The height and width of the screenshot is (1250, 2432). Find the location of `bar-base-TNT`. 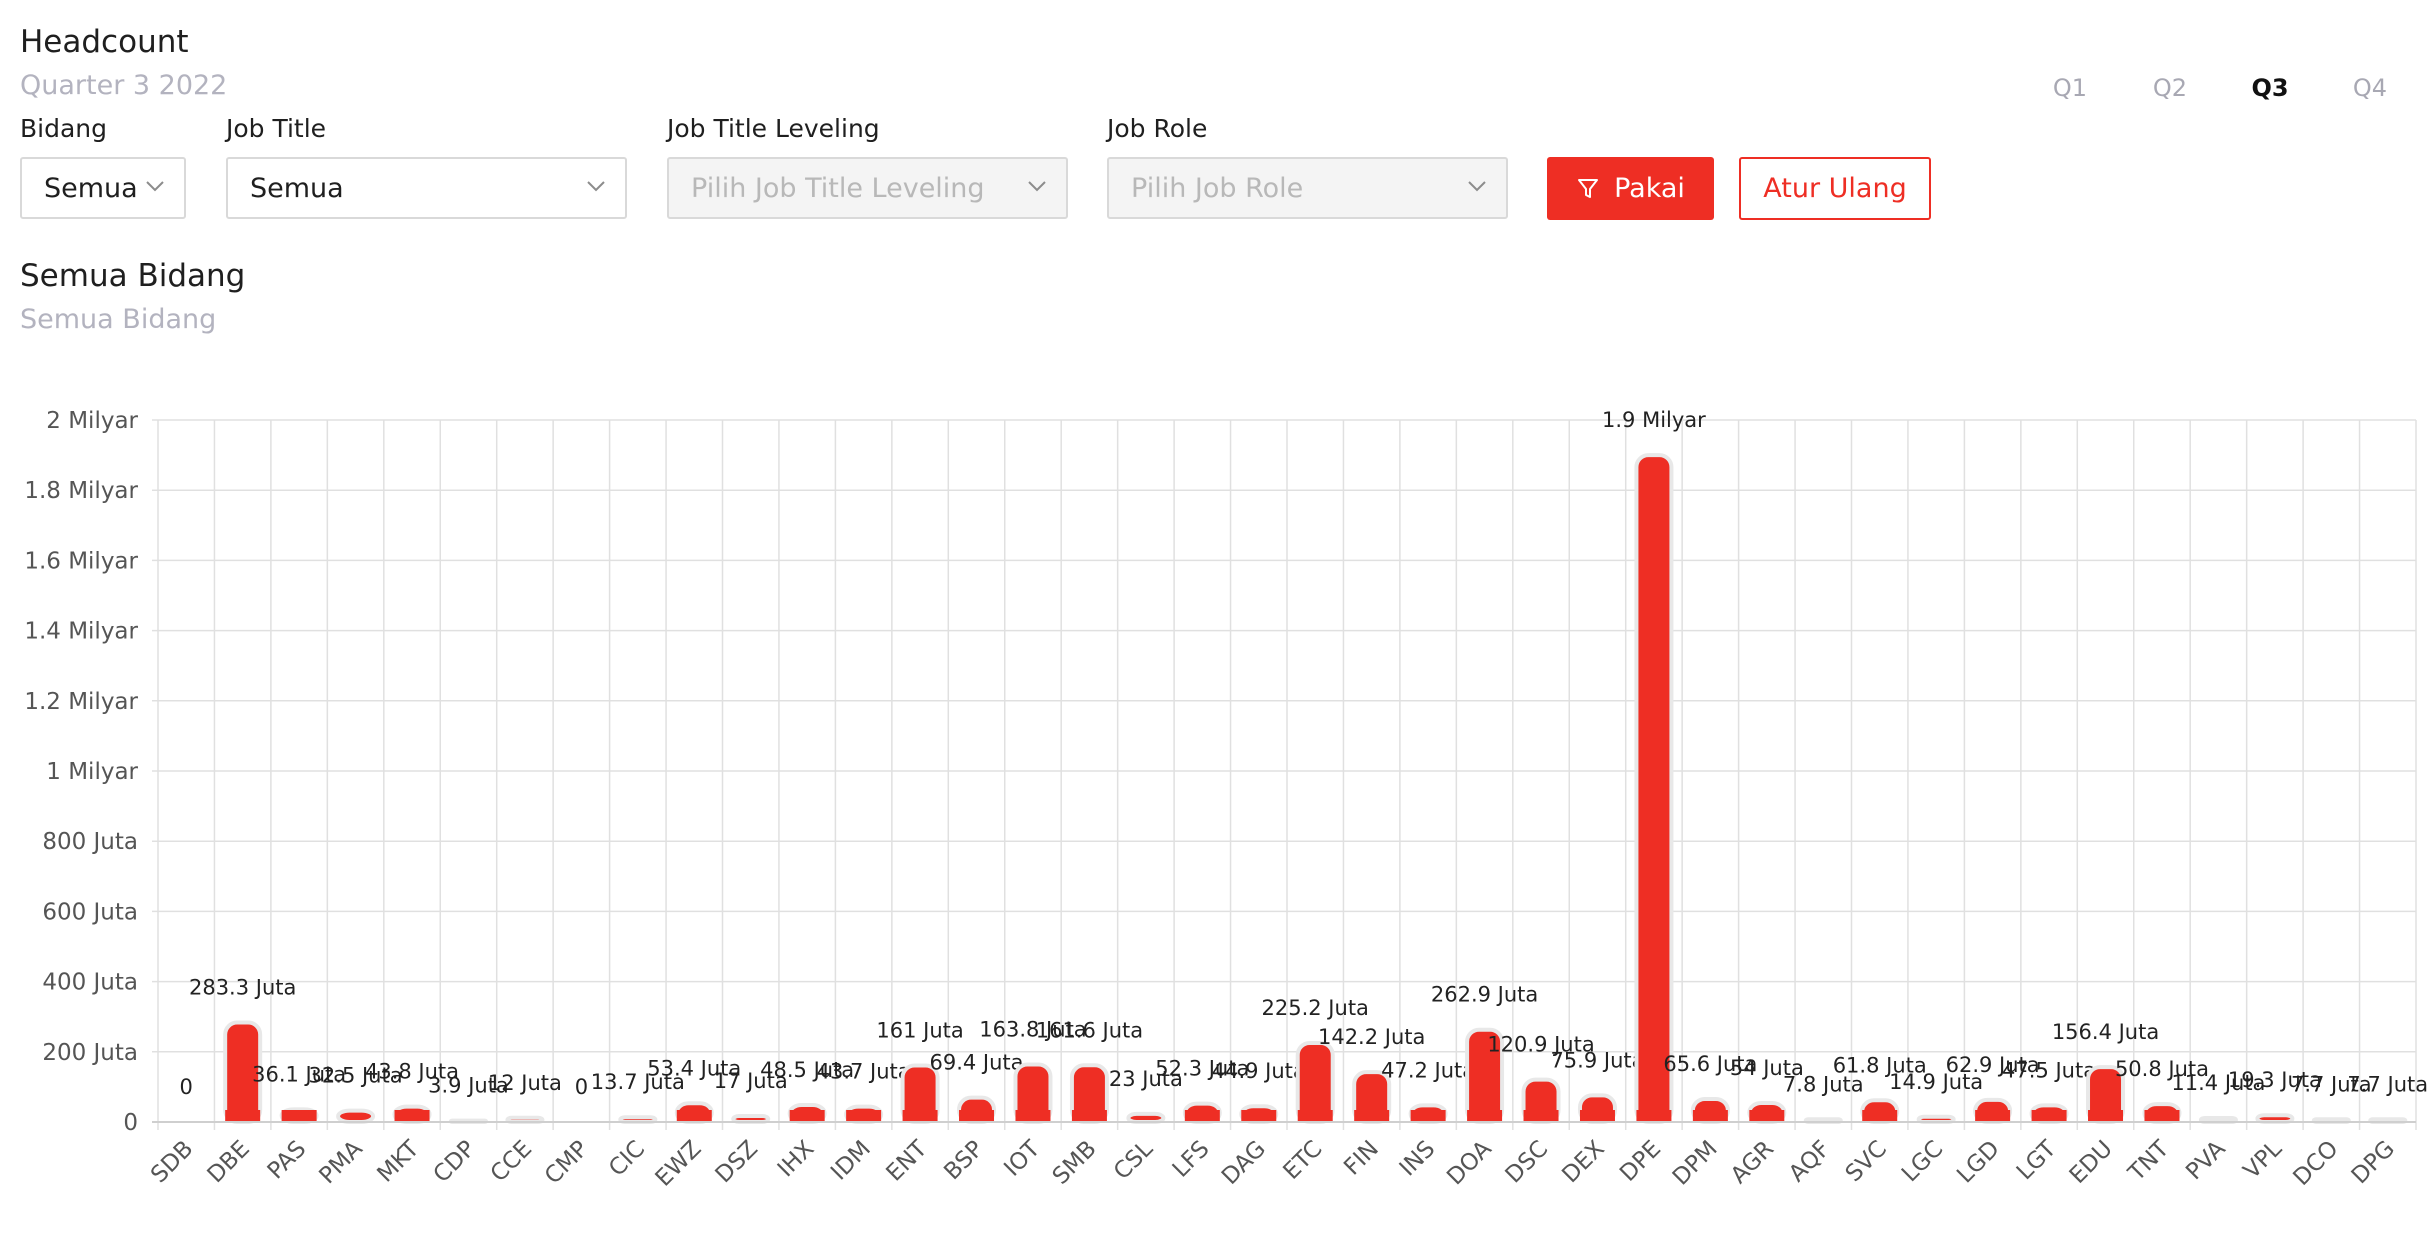

bar-base-TNT is located at coordinates (2162, 1116).